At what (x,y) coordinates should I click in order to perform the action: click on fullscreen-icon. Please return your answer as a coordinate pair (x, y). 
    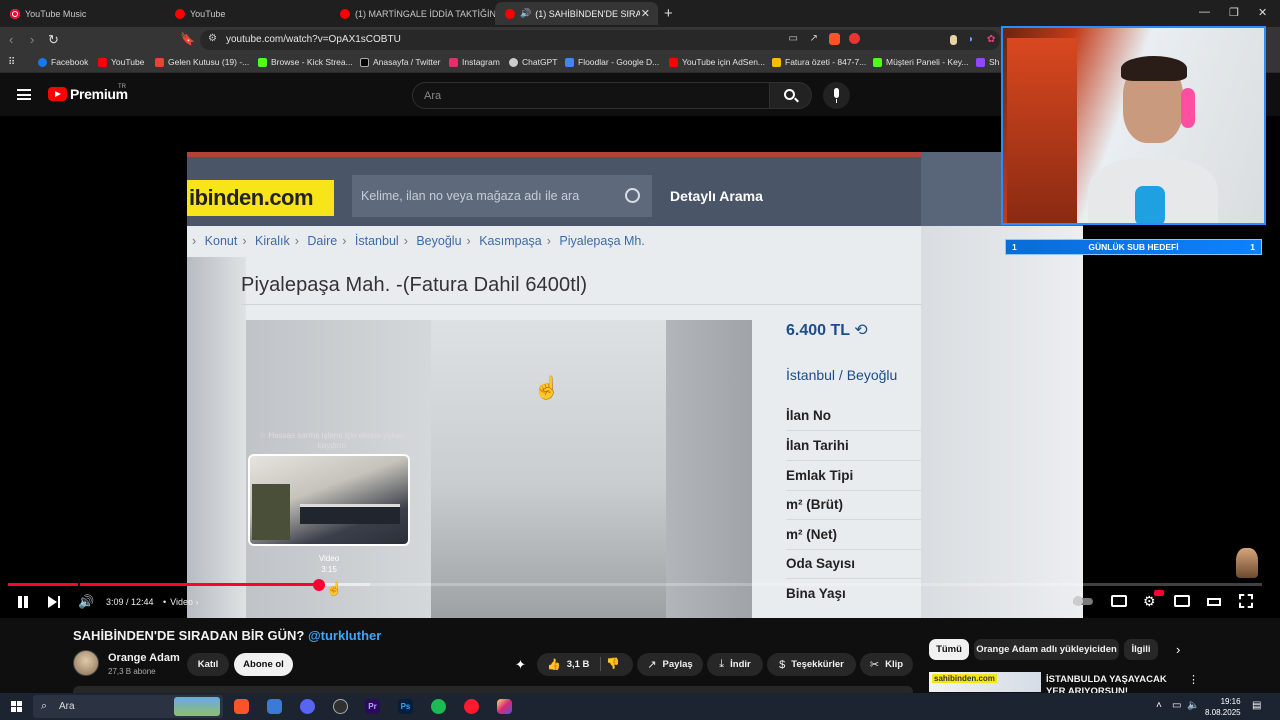
    Looking at the image, I should click on (1246, 601).